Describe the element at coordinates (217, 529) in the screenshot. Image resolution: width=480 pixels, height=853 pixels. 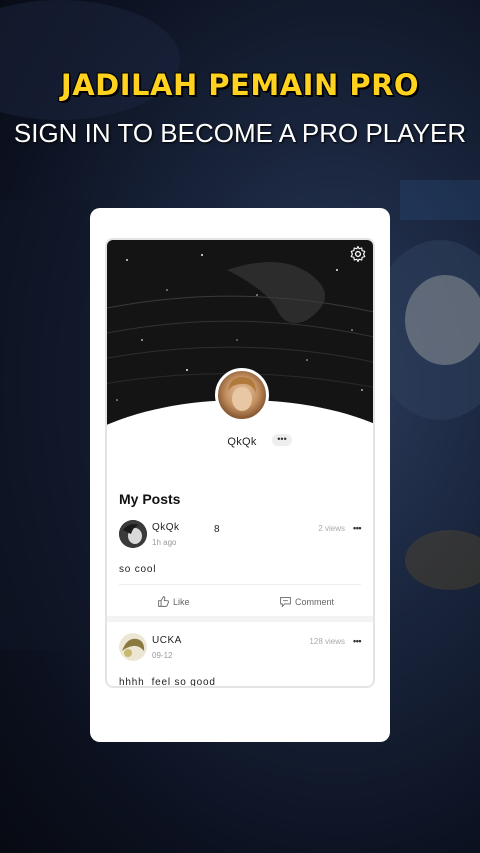
I see `post-count: 8` at that location.